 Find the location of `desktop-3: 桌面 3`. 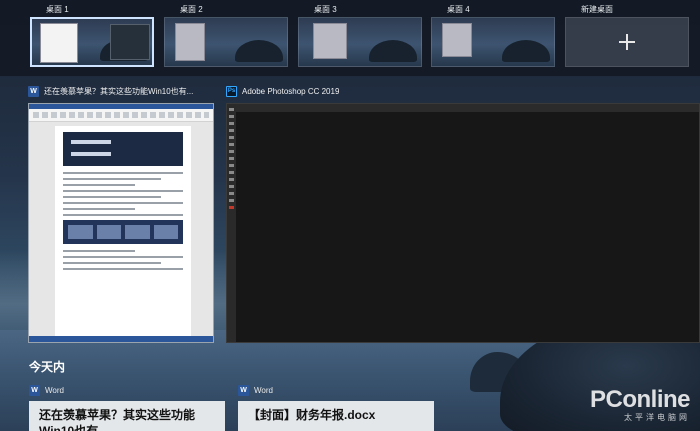

desktop-3: 桌面 3 is located at coordinates (360, 36).